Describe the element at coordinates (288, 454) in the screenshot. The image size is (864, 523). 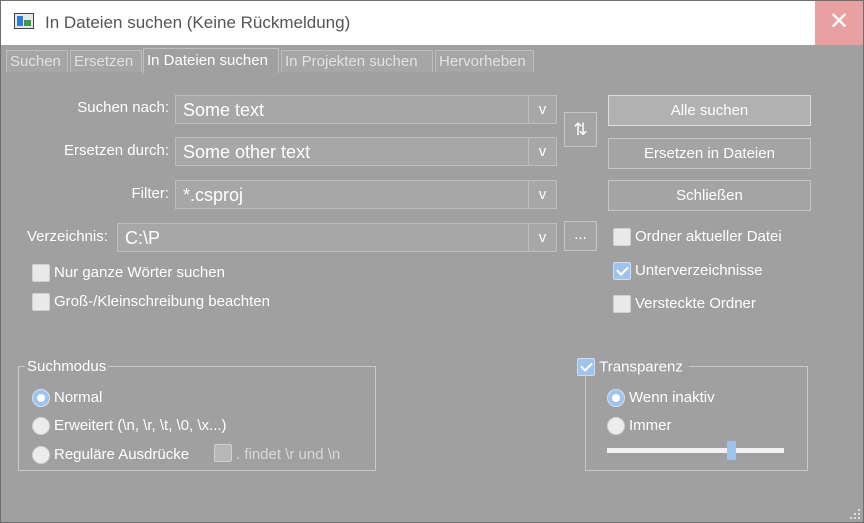
I see `dot-matches-newline-label: . findet \r und \n` at that location.